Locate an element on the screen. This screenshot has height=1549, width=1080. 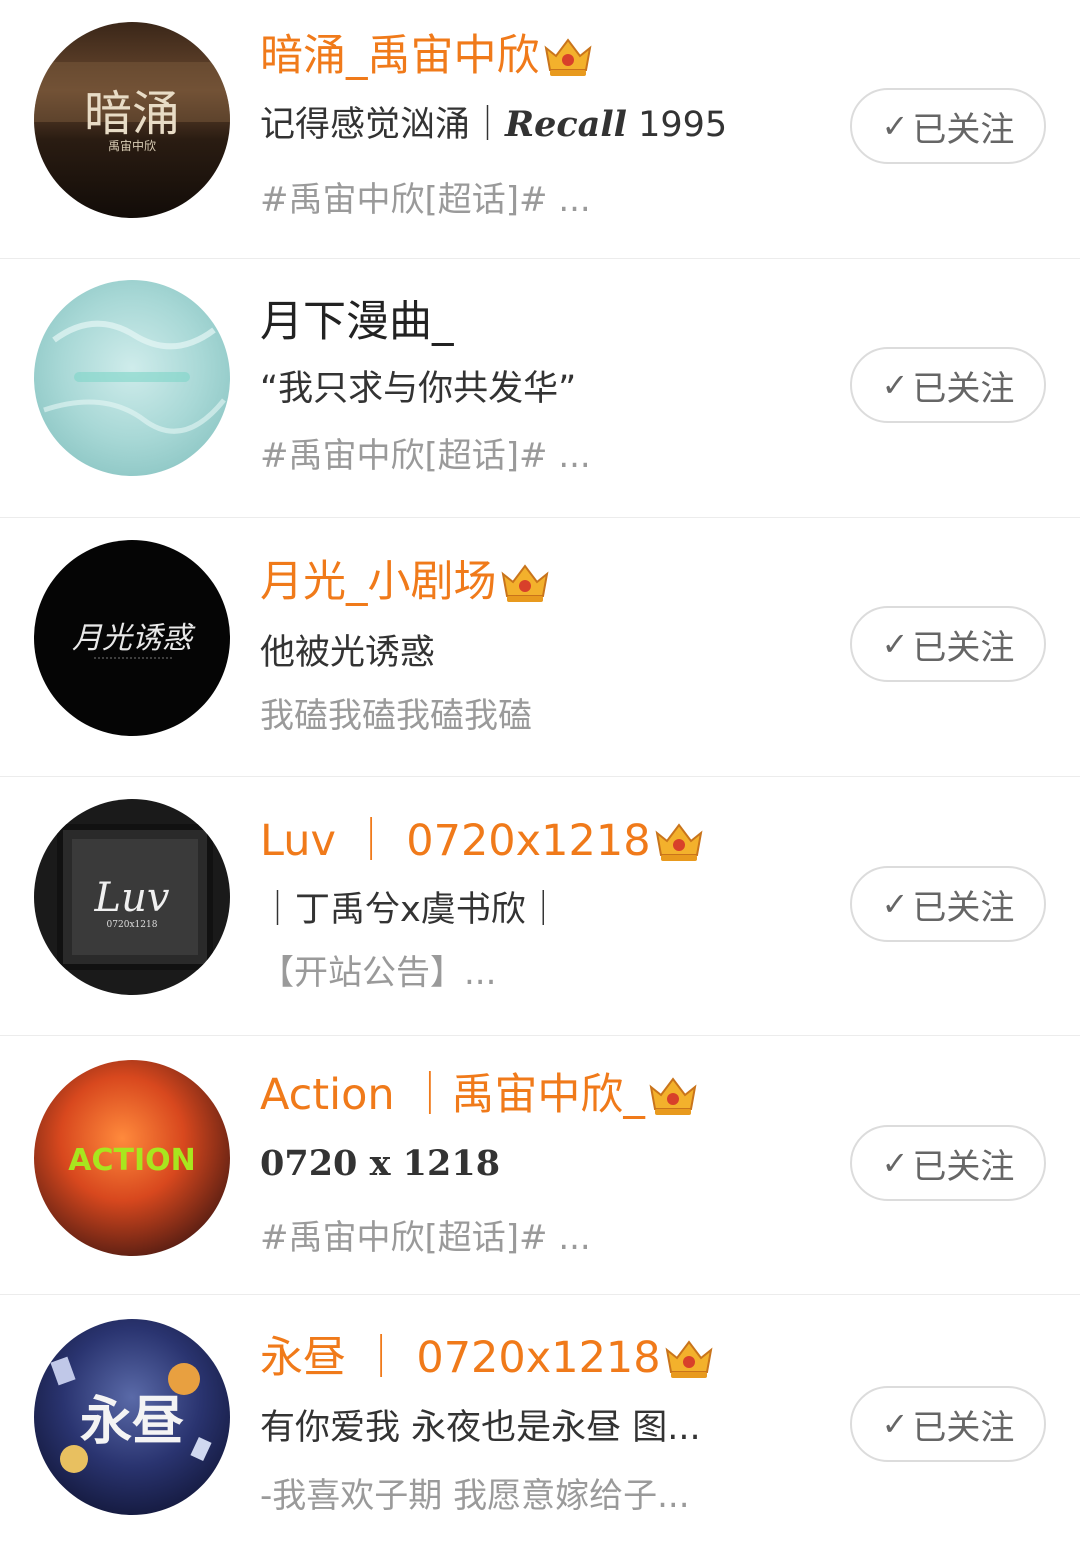
avatar: Luv 0720x1218 is located at coordinates (132, 897).